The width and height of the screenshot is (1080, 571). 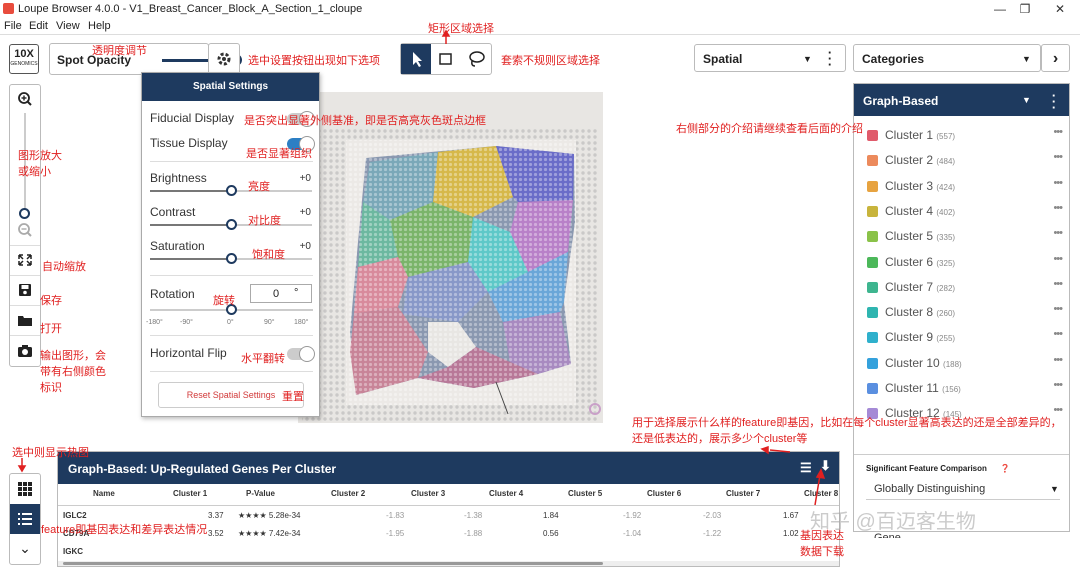 What do you see at coordinates (104, 493) in the screenshot?
I see `column-header: Name` at bounding box center [104, 493].